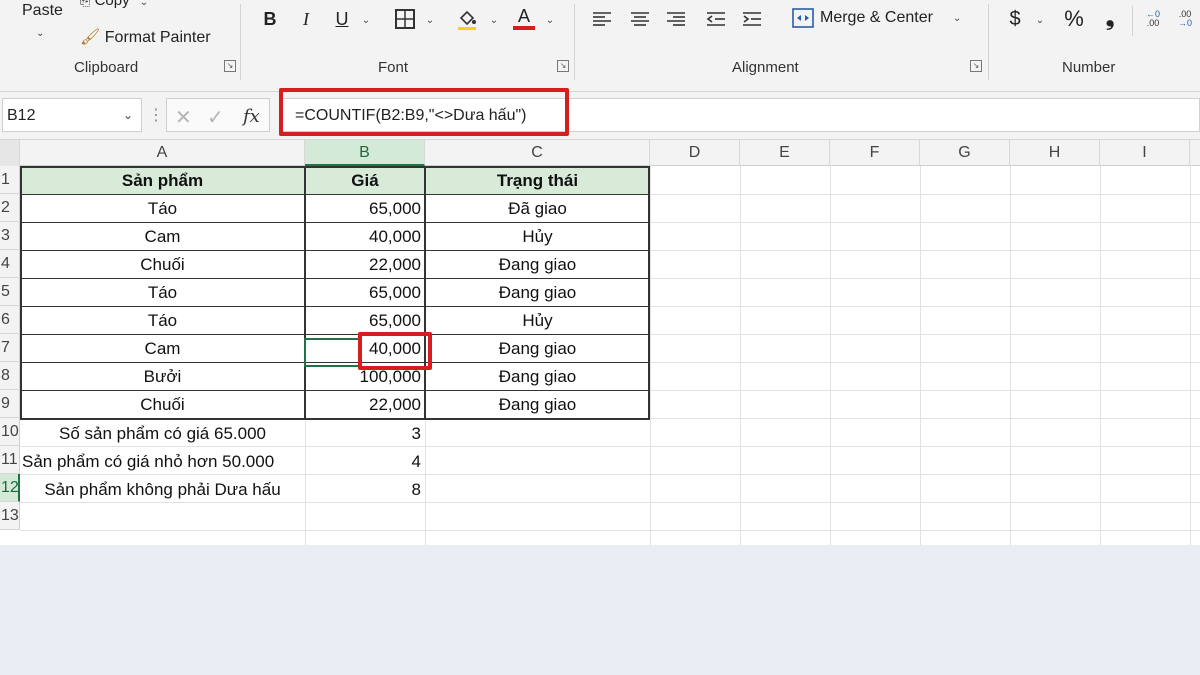 Image resolution: width=1200 pixels, height=675 pixels. What do you see at coordinates (640, 19) in the screenshot?
I see `align-center-button` at bounding box center [640, 19].